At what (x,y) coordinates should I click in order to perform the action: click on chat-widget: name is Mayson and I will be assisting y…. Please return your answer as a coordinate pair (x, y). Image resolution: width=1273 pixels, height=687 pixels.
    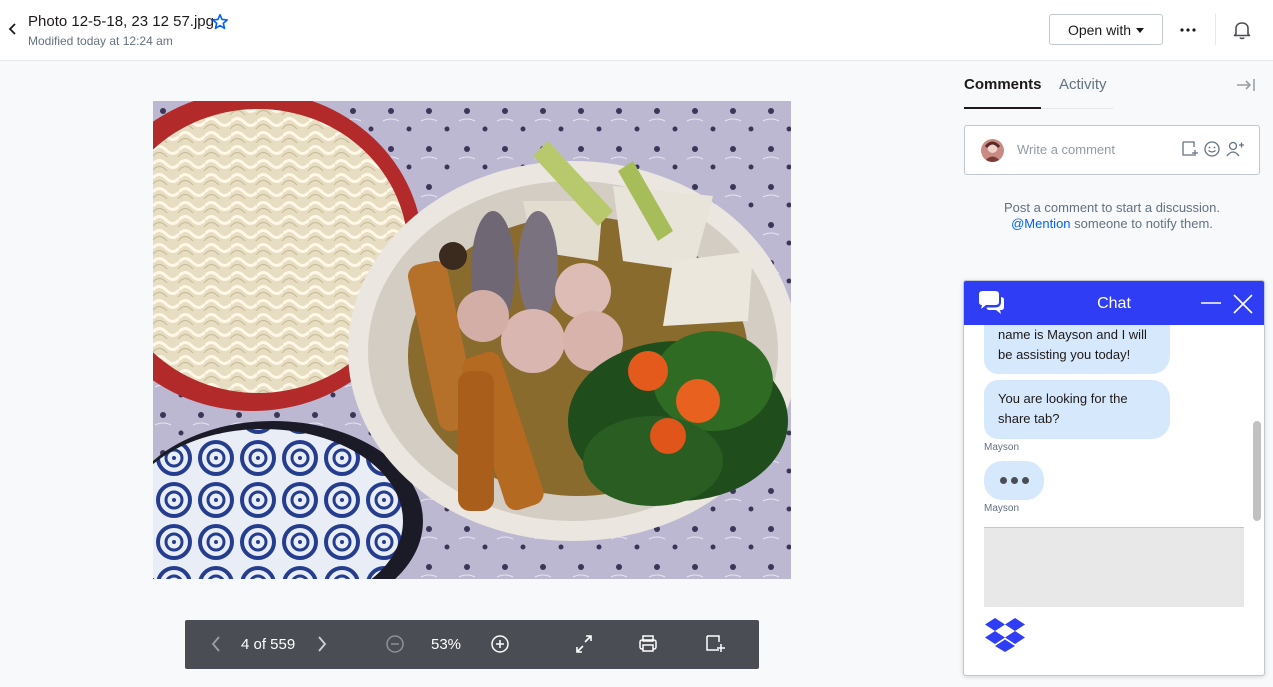
    Looking at the image, I should click on (1114, 478).